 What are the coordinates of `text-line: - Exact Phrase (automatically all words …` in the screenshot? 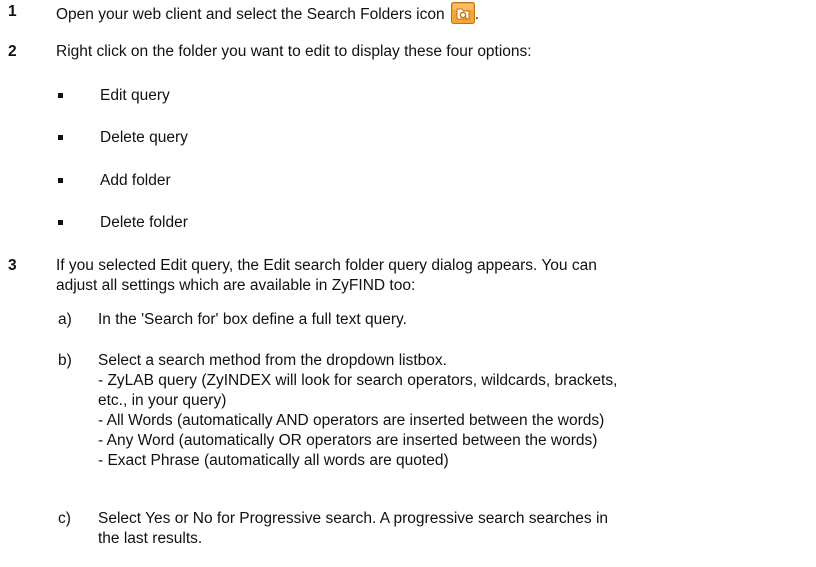 It's located at (273, 460).